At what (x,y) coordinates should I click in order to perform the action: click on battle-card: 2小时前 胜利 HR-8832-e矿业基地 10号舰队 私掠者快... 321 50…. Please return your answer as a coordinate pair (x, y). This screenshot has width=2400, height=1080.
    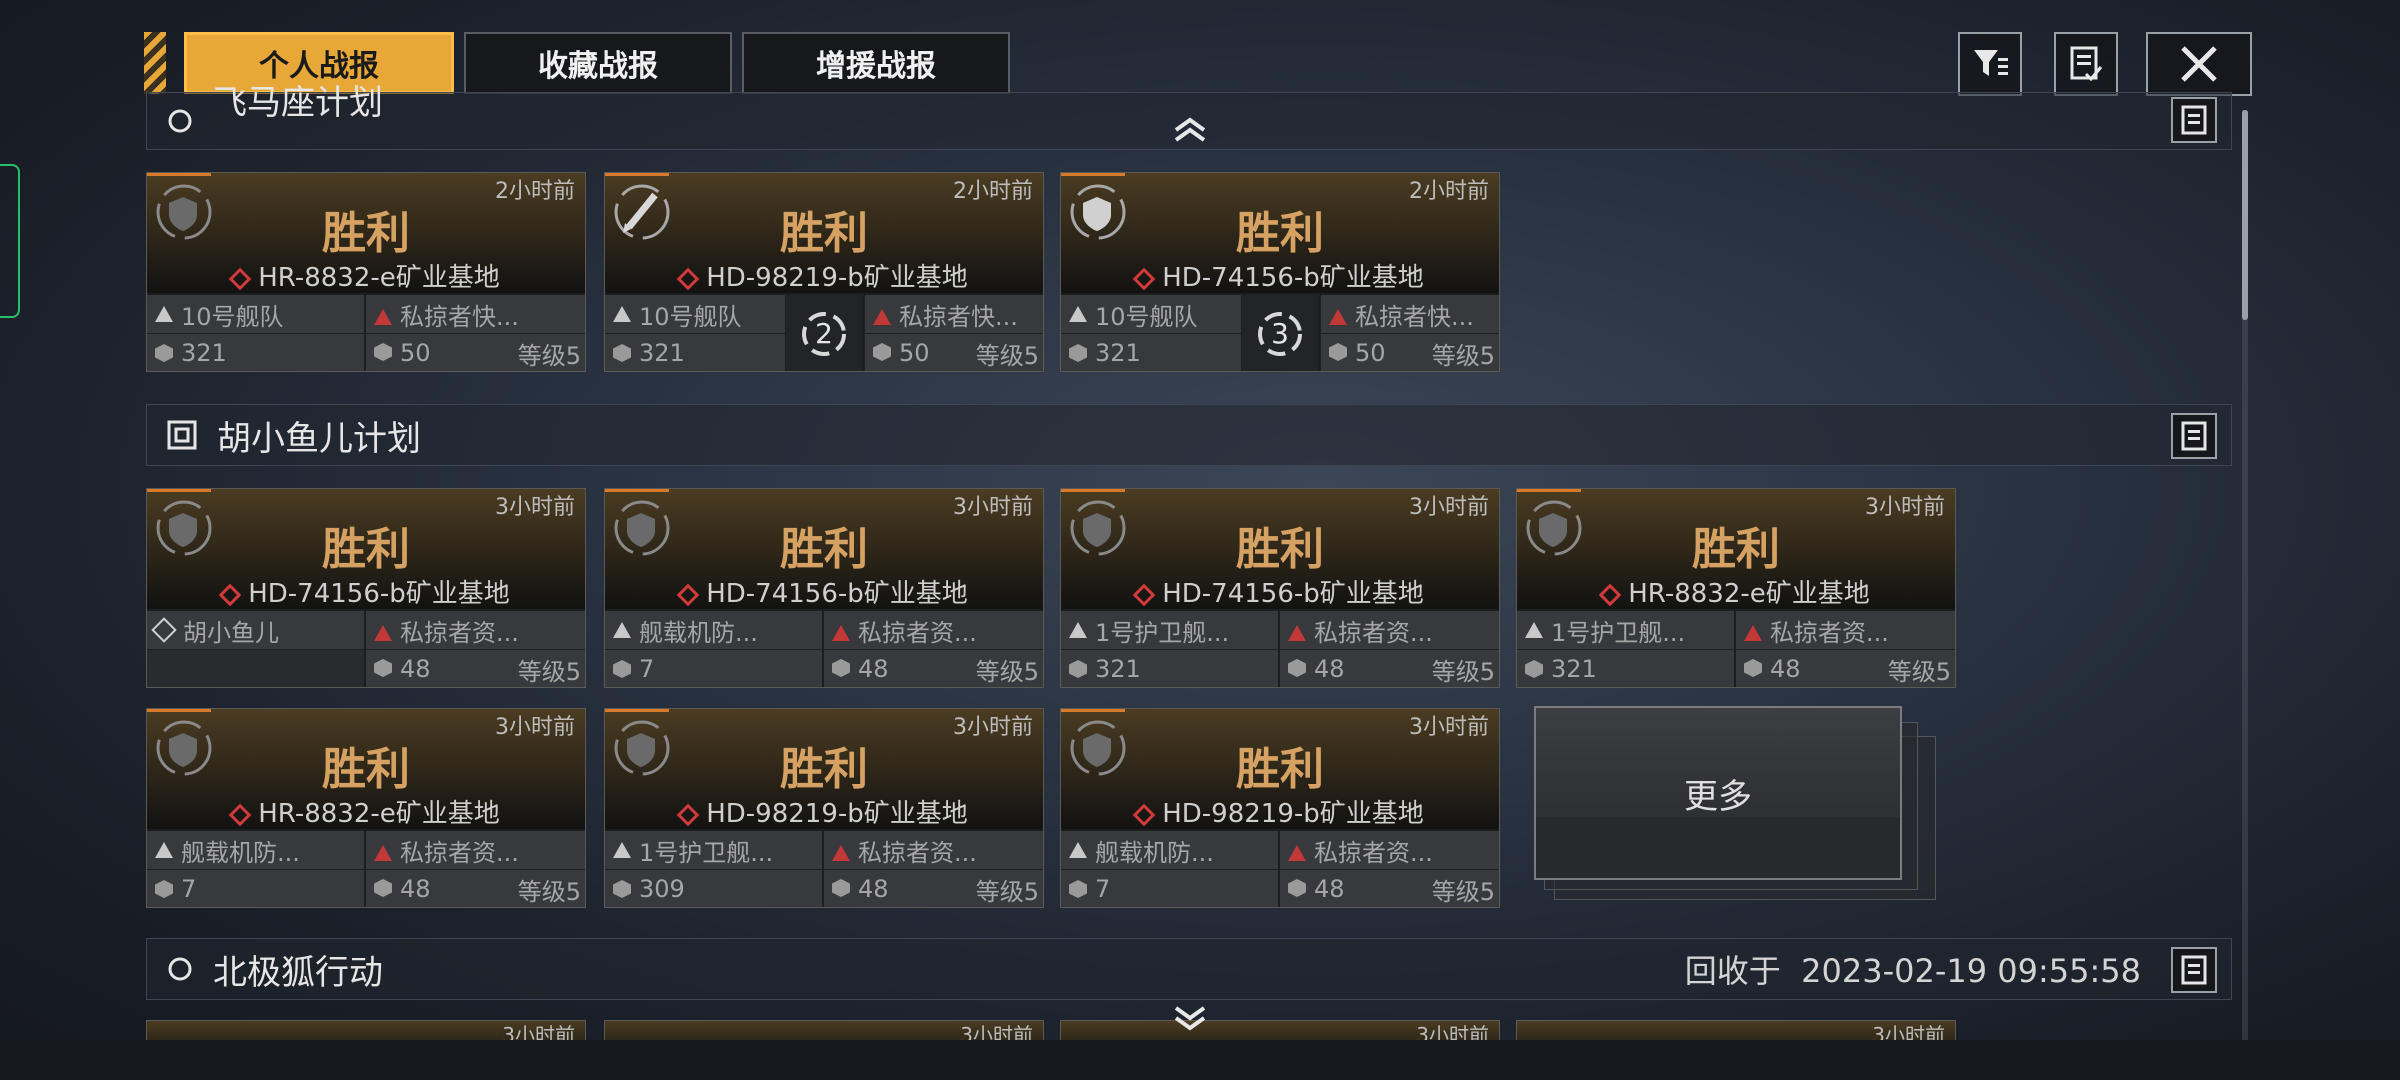
    Looking at the image, I should click on (366, 272).